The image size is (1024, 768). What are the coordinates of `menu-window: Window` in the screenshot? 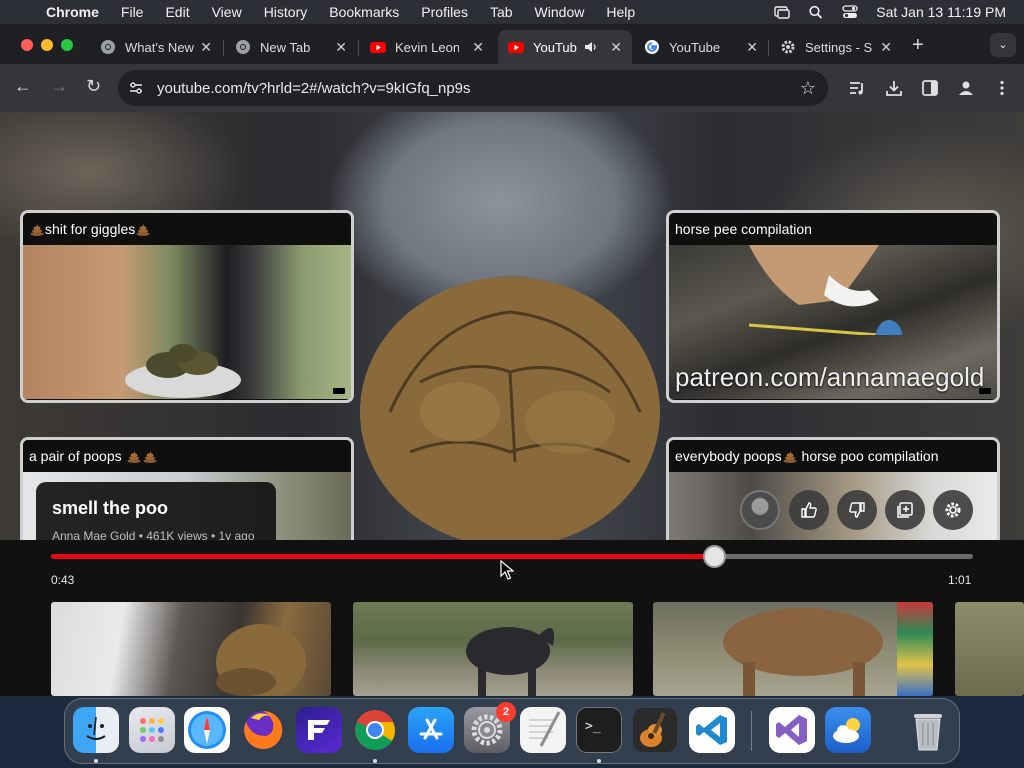 It's located at (560, 12).